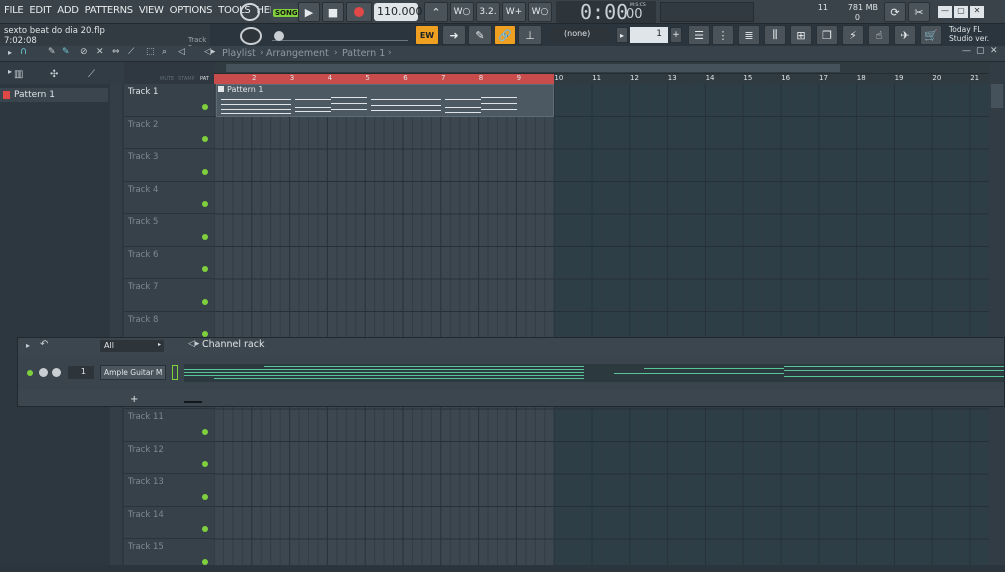 The height and width of the screenshot is (572, 1005). Describe the element at coordinates (333, 12) in the screenshot. I see `stop-button: ■` at that location.